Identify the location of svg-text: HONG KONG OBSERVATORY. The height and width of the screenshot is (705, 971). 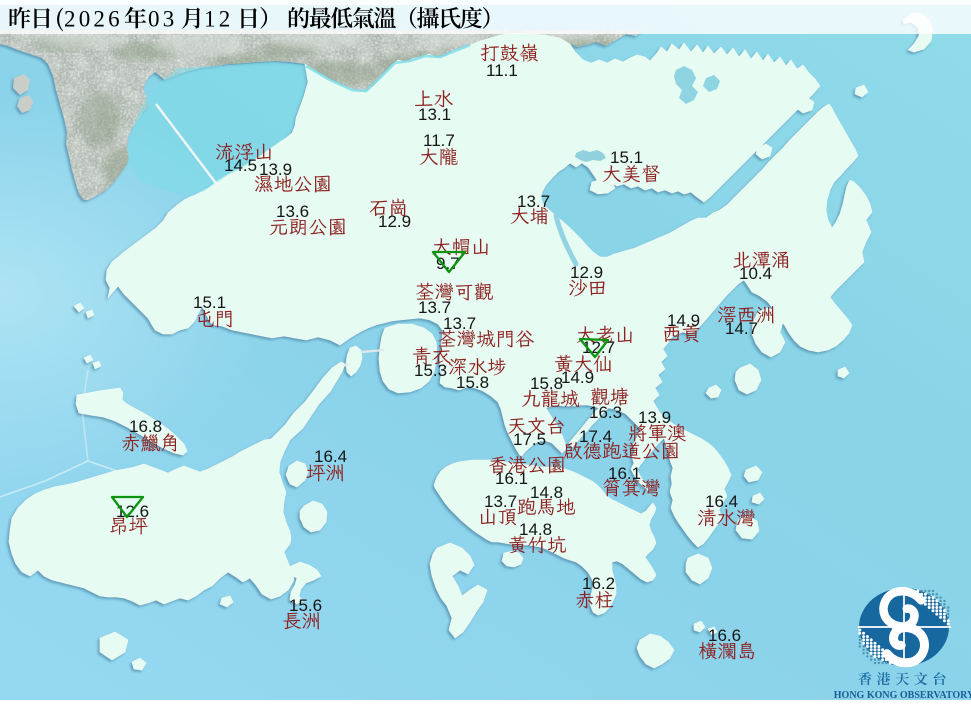
(902, 695).